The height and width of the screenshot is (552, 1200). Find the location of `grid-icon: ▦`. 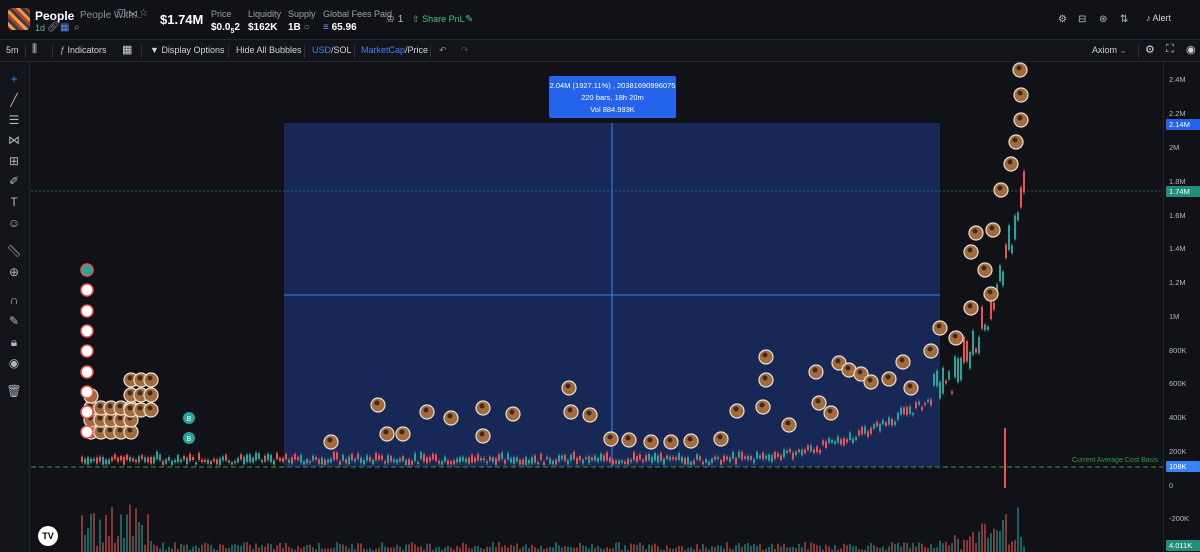

grid-icon: ▦ is located at coordinates (64, 28).